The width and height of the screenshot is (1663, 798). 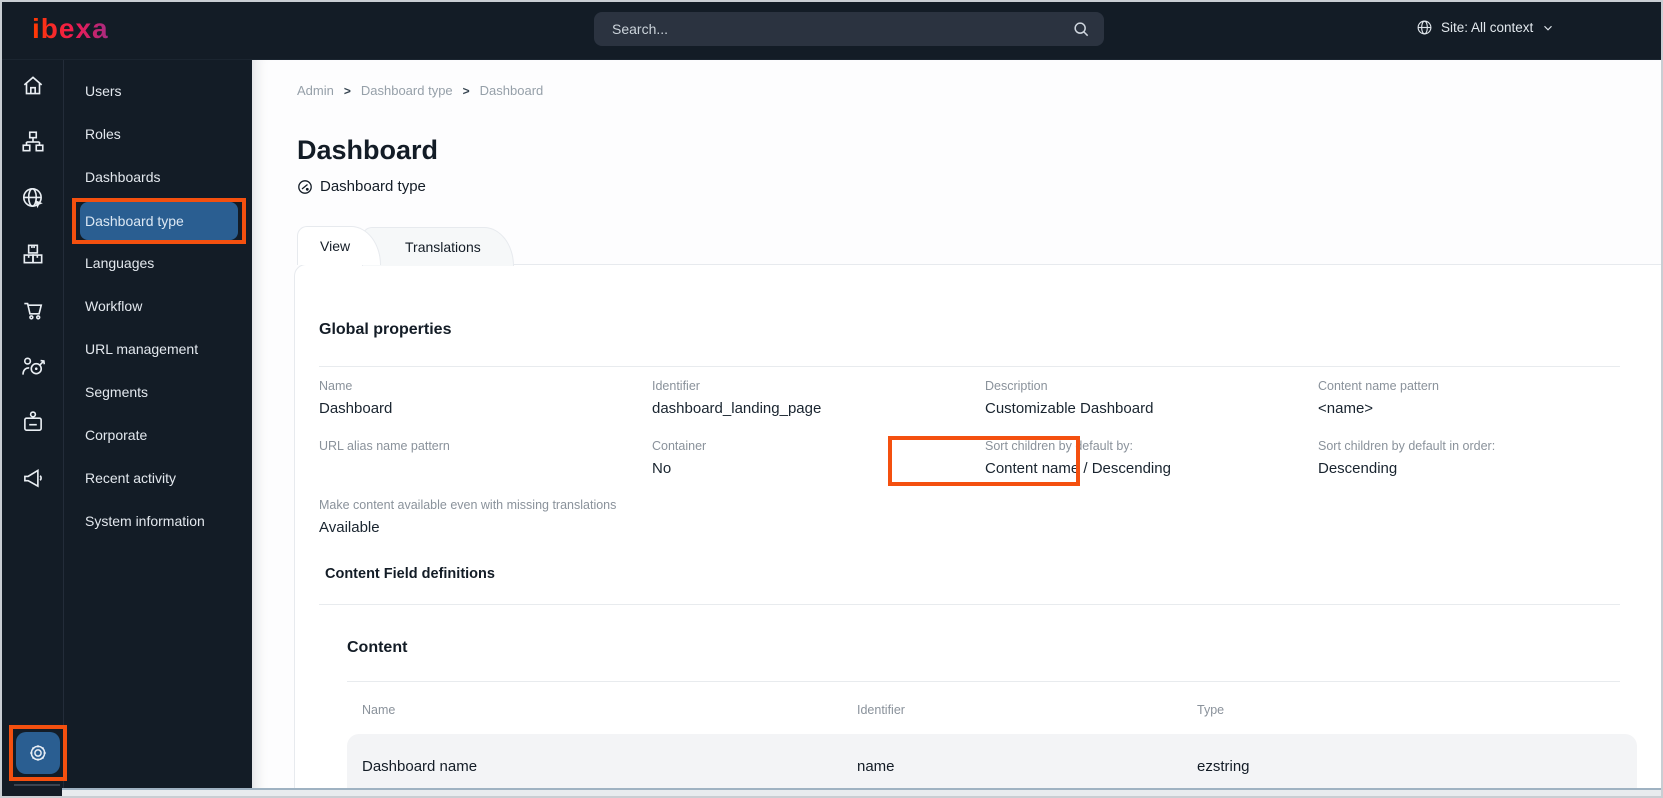 I want to click on field-value: dashboard_landing_page, so click(x=737, y=408).